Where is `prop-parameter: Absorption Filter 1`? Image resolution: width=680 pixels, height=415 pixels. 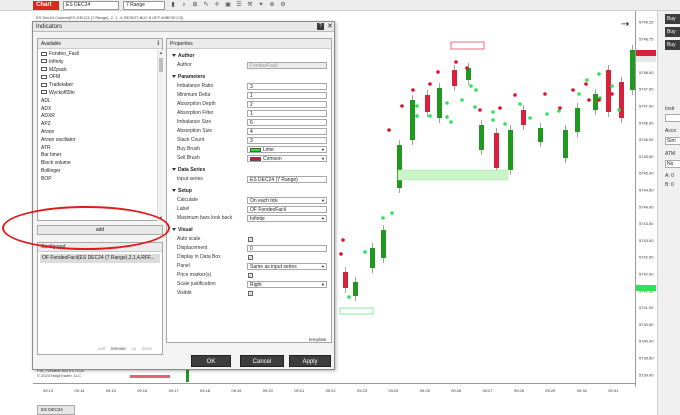
prop-parameter: Absorption Filter 1 is located at coordinates (249, 113).